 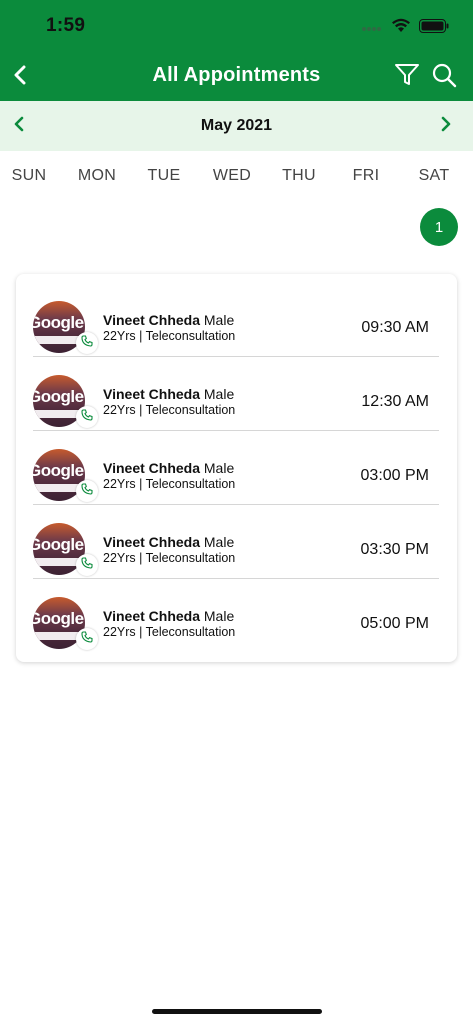 What do you see at coordinates (236, 50) in the screenshot?
I see `app-header: 1:59 All Appointments` at bounding box center [236, 50].